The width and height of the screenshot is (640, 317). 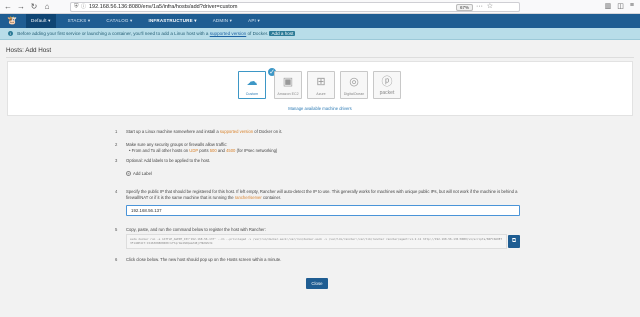 I want to click on driver-label: Azure, so click(x=321, y=94).